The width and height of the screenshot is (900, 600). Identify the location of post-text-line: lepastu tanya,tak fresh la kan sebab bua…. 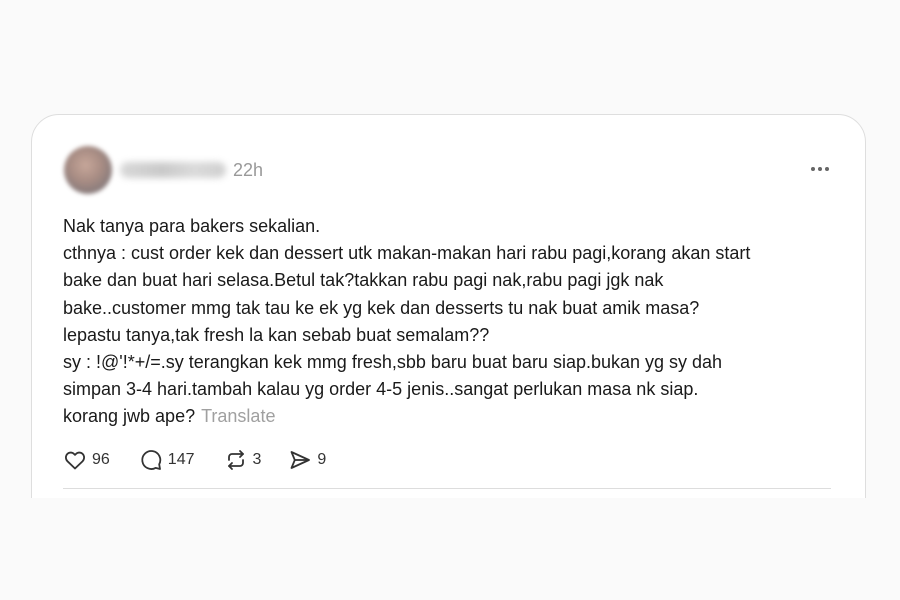
(276, 334).